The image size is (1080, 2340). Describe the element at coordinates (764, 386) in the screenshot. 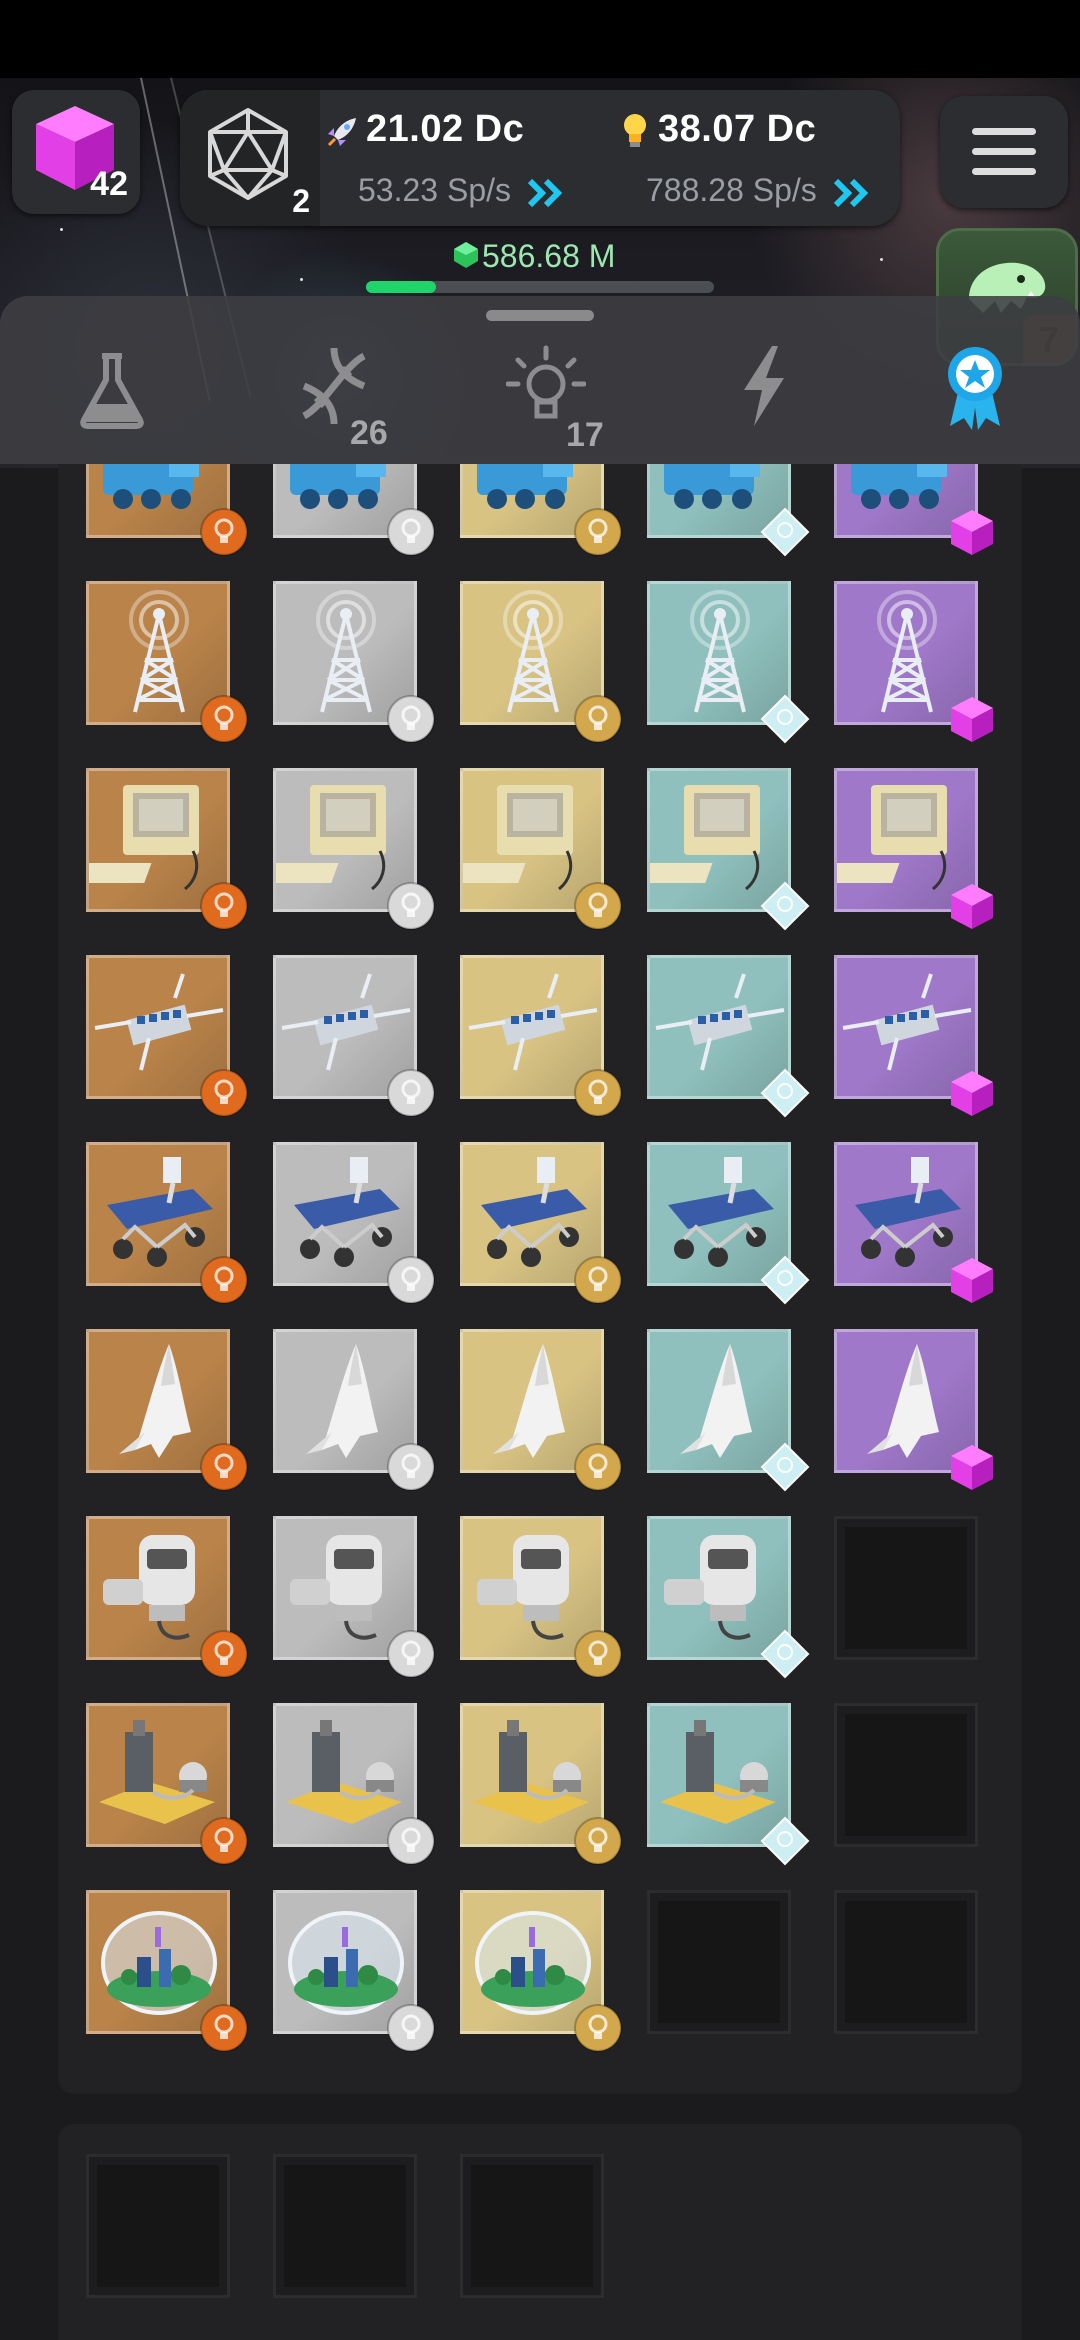

I see `lightning-icon` at that location.